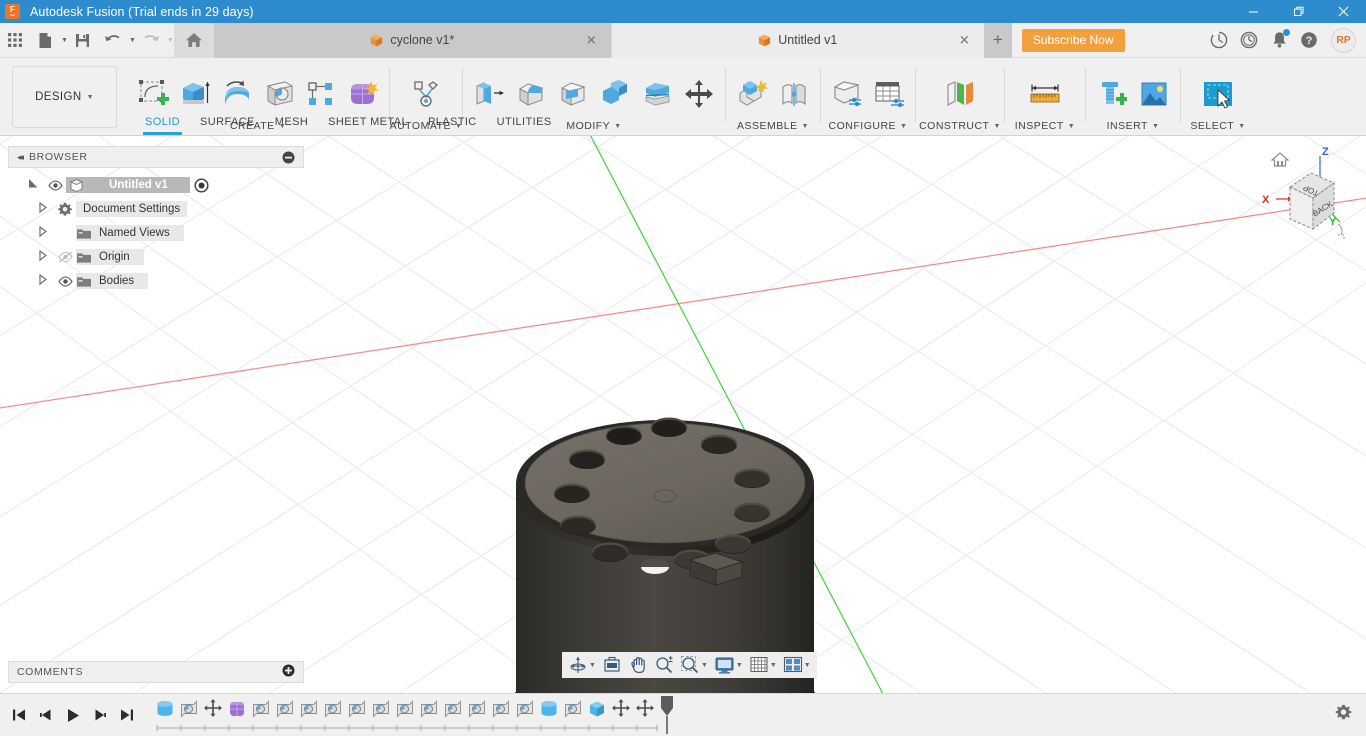 The width and height of the screenshot is (1366, 736). Describe the element at coordinates (1249, 40) in the screenshot. I see `recent-activity-icon` at that location.